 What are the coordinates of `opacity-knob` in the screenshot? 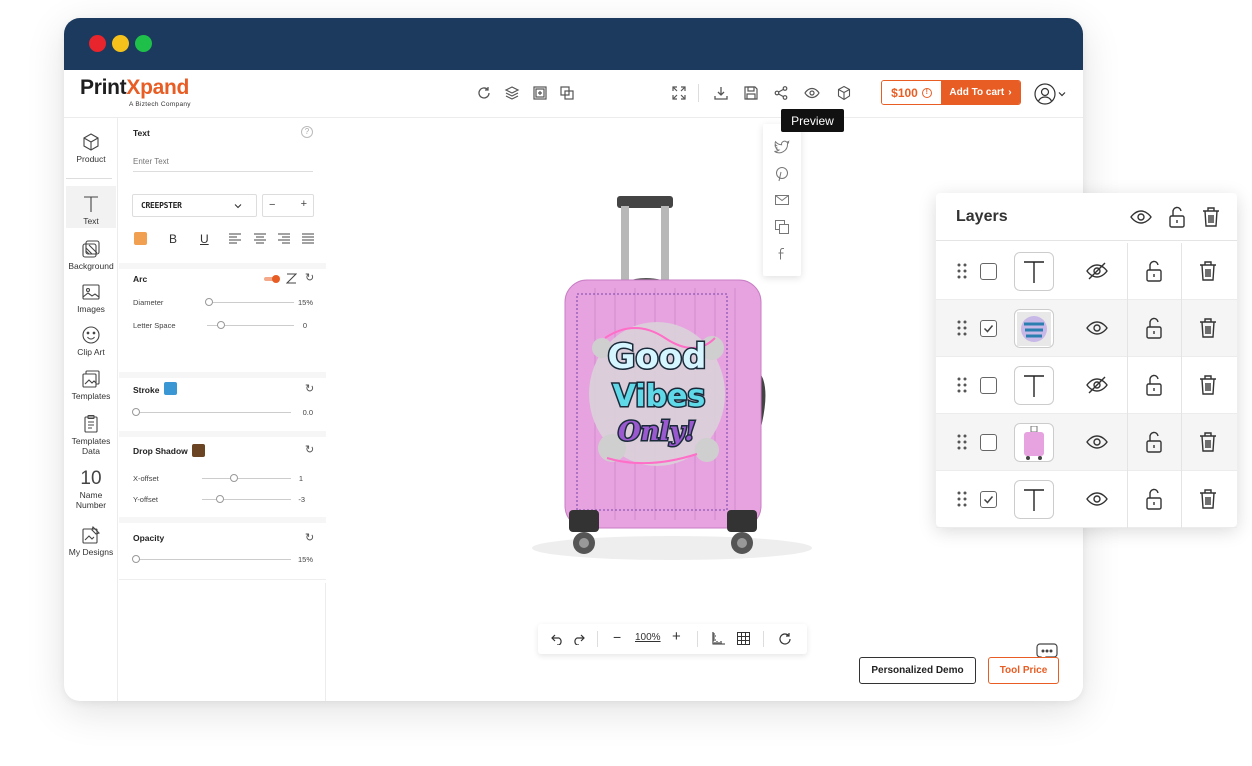 It's located at (136, 559).